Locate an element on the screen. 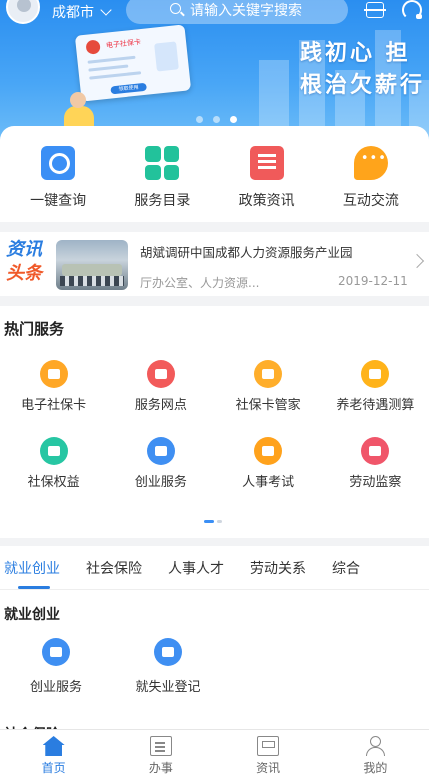 The image size is (429, 779). section-title: 就业创业 is located at coordinates (32, 615).